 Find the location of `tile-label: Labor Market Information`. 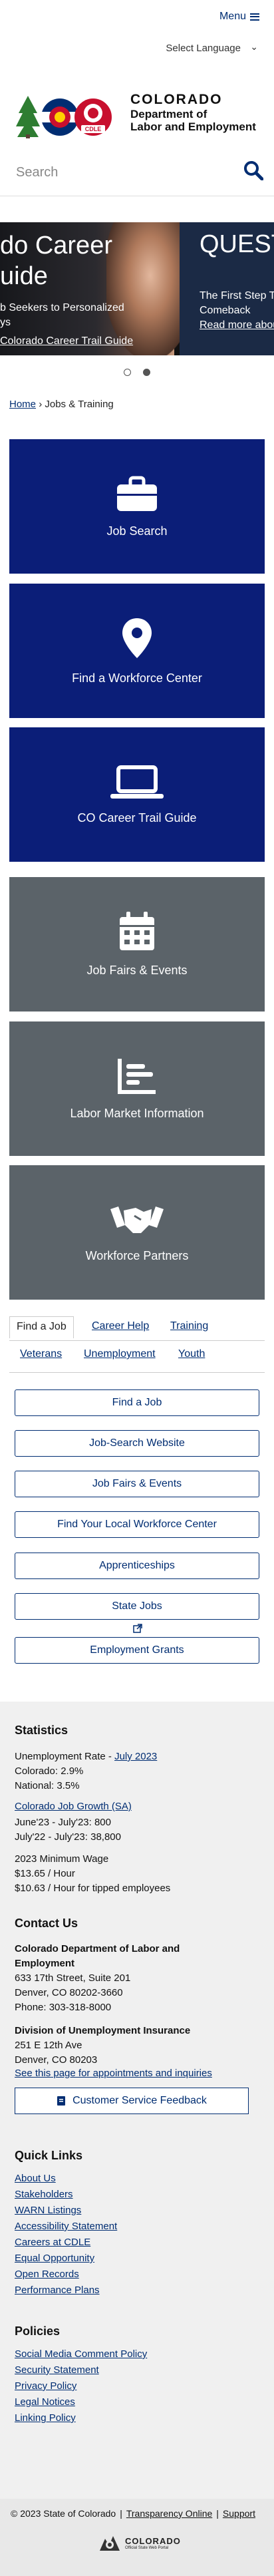

tile-label: Labor Market Information is located at coordinates (137, 1113).